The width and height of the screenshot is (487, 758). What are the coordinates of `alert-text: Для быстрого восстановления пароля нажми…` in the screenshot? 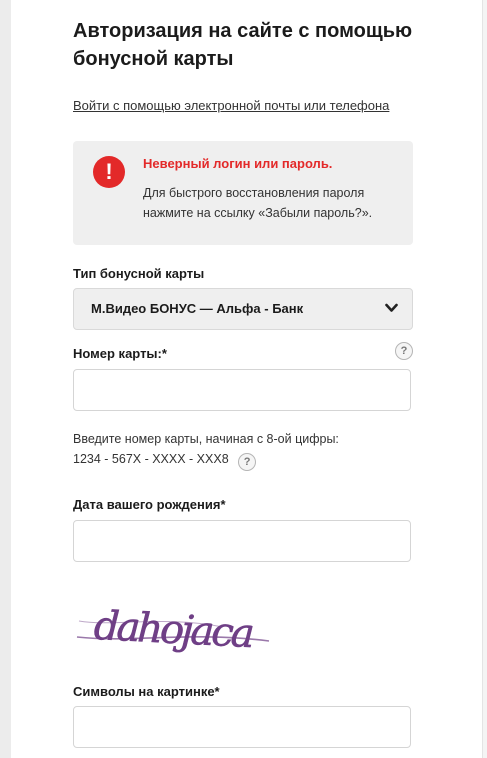 It's located at (258, 203).